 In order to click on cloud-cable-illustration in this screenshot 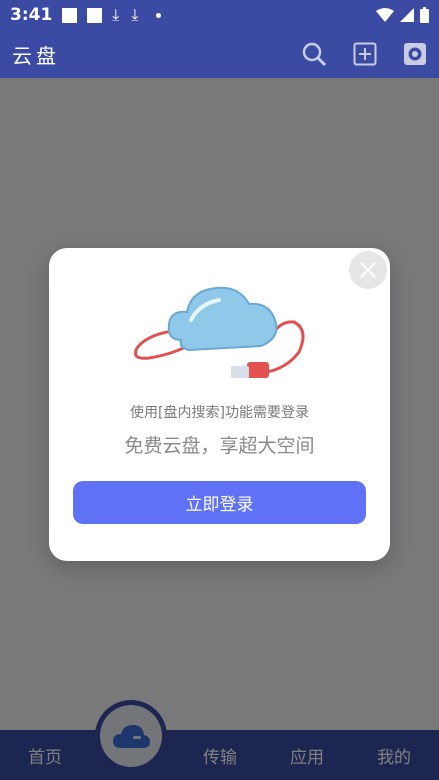, I will do `click(219, 332)`.